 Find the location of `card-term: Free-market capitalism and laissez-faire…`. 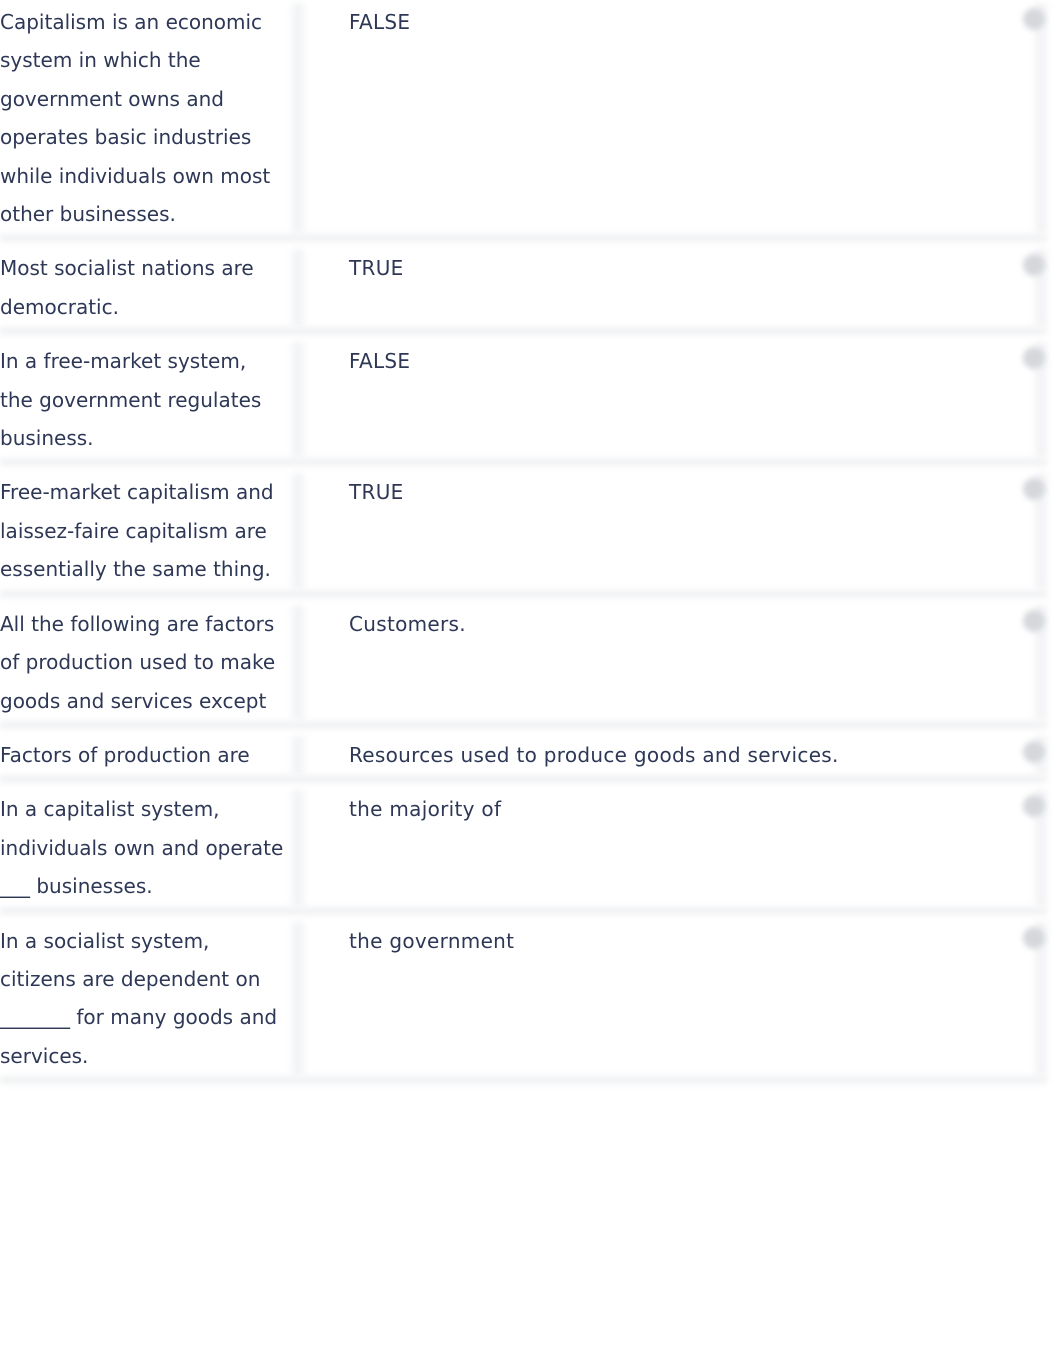

card-term: Free-market capitalism and laissez-faire… is located at coordinates (137, 531).